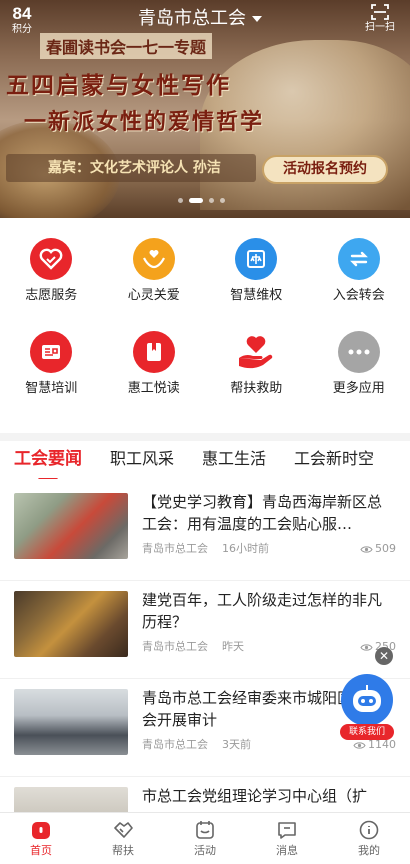  What do you see at coordinates (51, 352) in the screenshot?
I see `training-icon` at bounding box center [51, 352].